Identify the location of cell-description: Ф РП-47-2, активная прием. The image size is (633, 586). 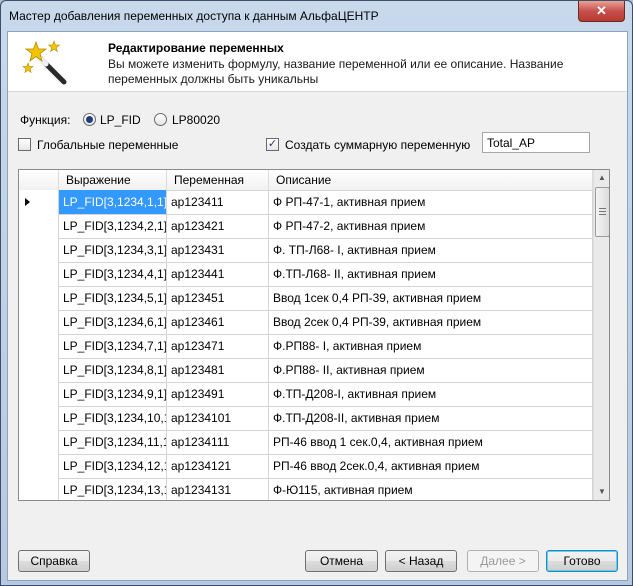
(431, 226).